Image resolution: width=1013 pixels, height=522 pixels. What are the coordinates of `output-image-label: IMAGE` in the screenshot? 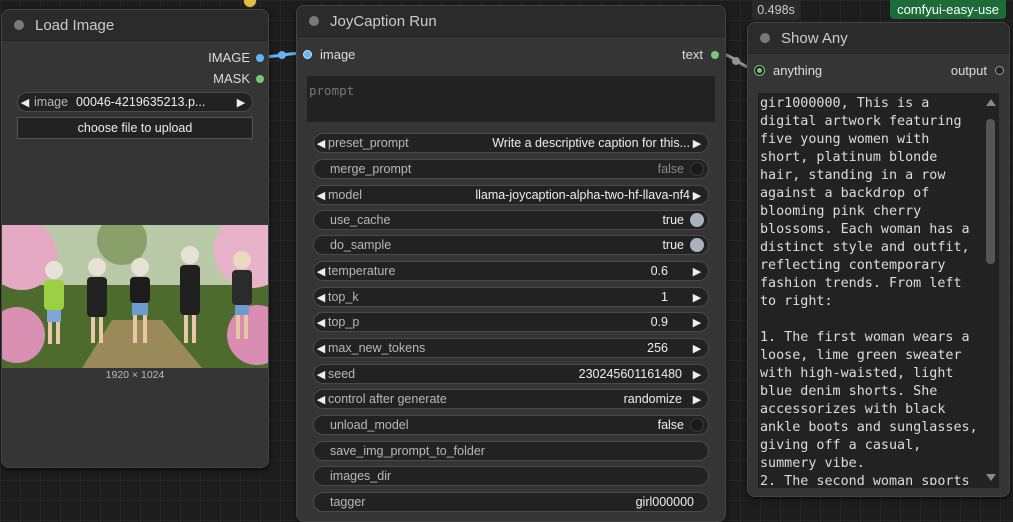 It's located at (229, 57).